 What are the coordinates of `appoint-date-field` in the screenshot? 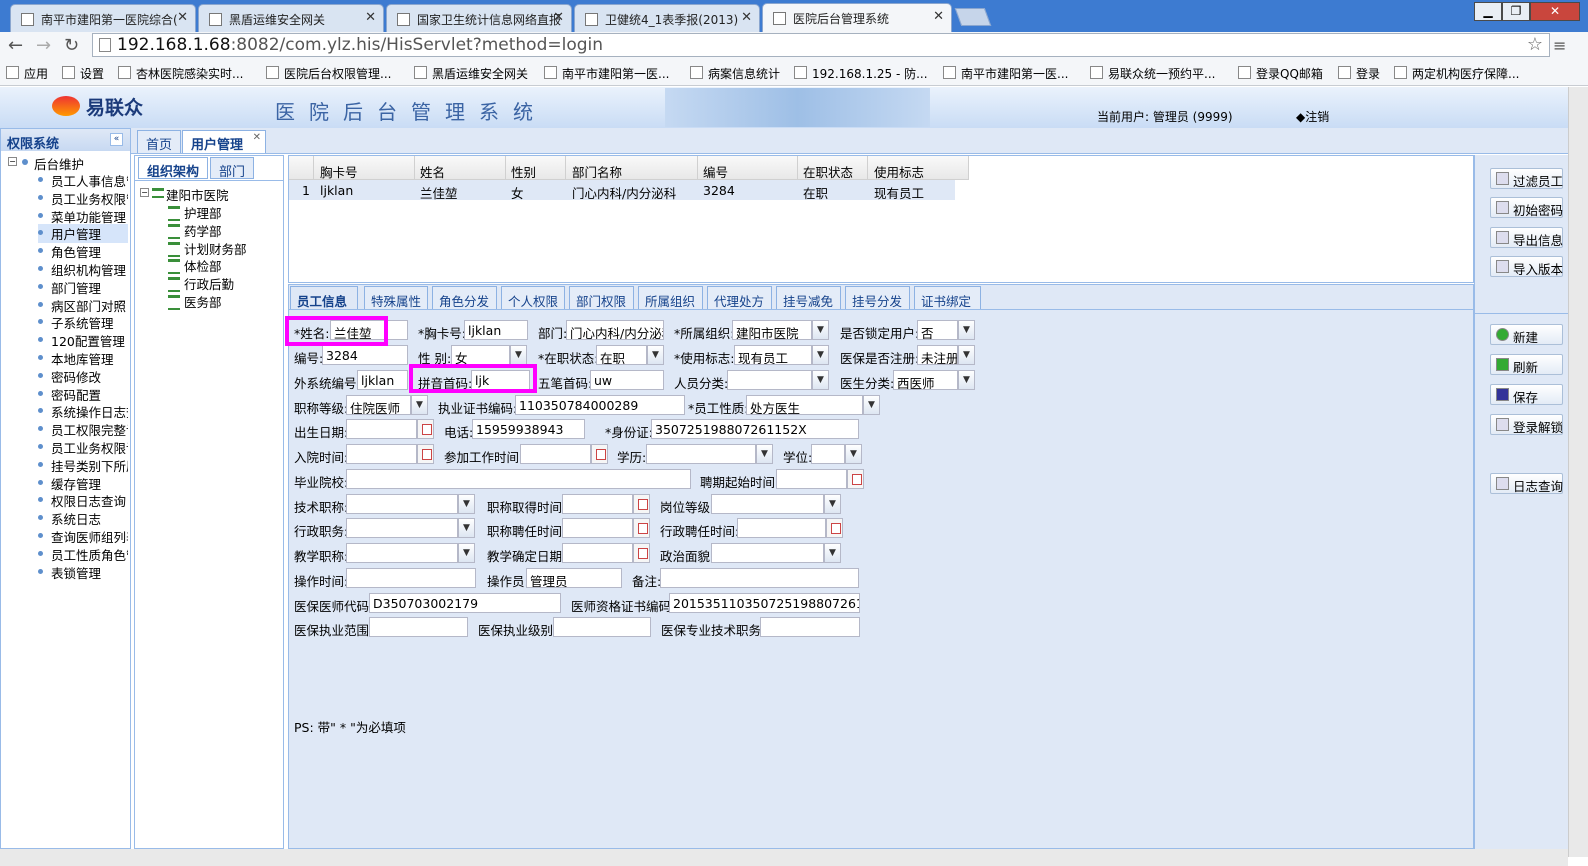 It's located at (811, 479).